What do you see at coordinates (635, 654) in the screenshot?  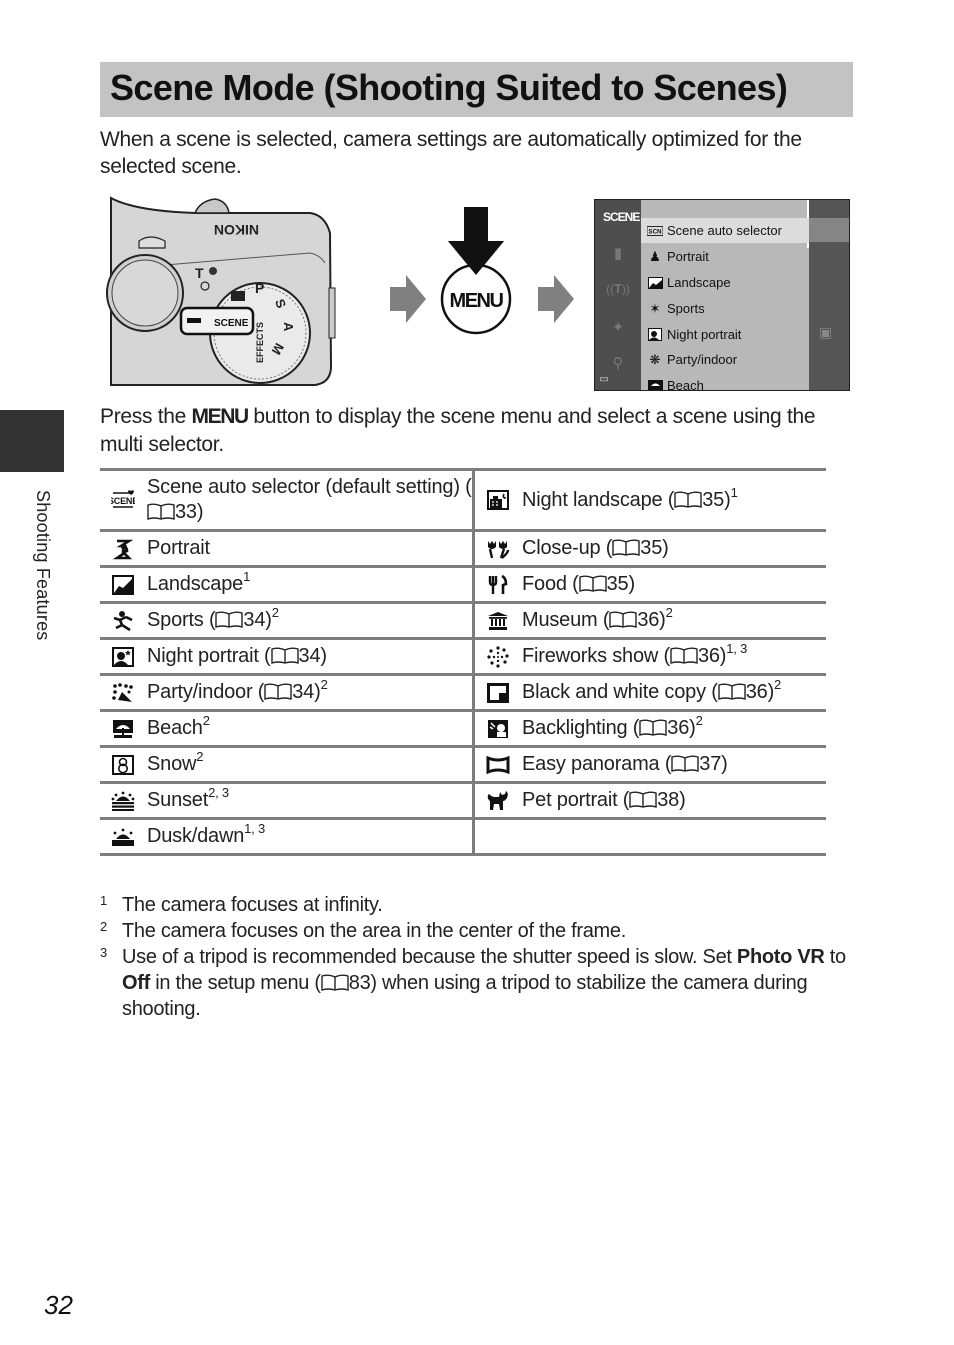 I see `scene-label: Fireworks show (36)1, 3` at bounding box center [635, 654].